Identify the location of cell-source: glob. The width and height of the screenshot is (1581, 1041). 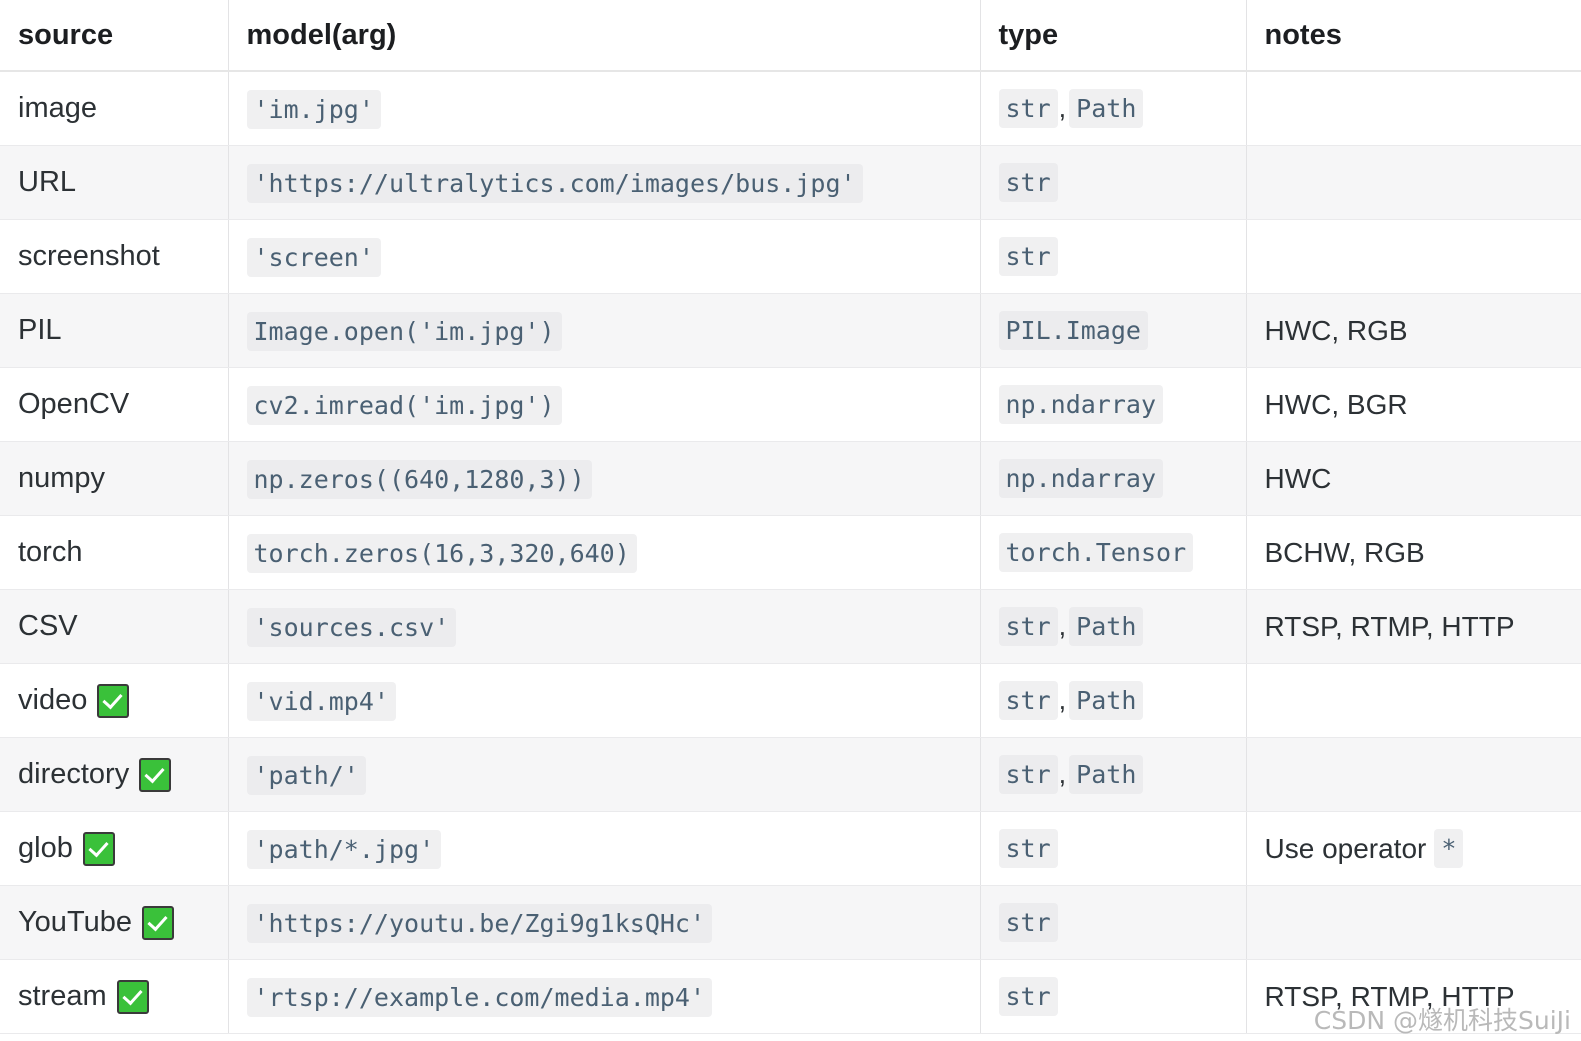
(114, 848).